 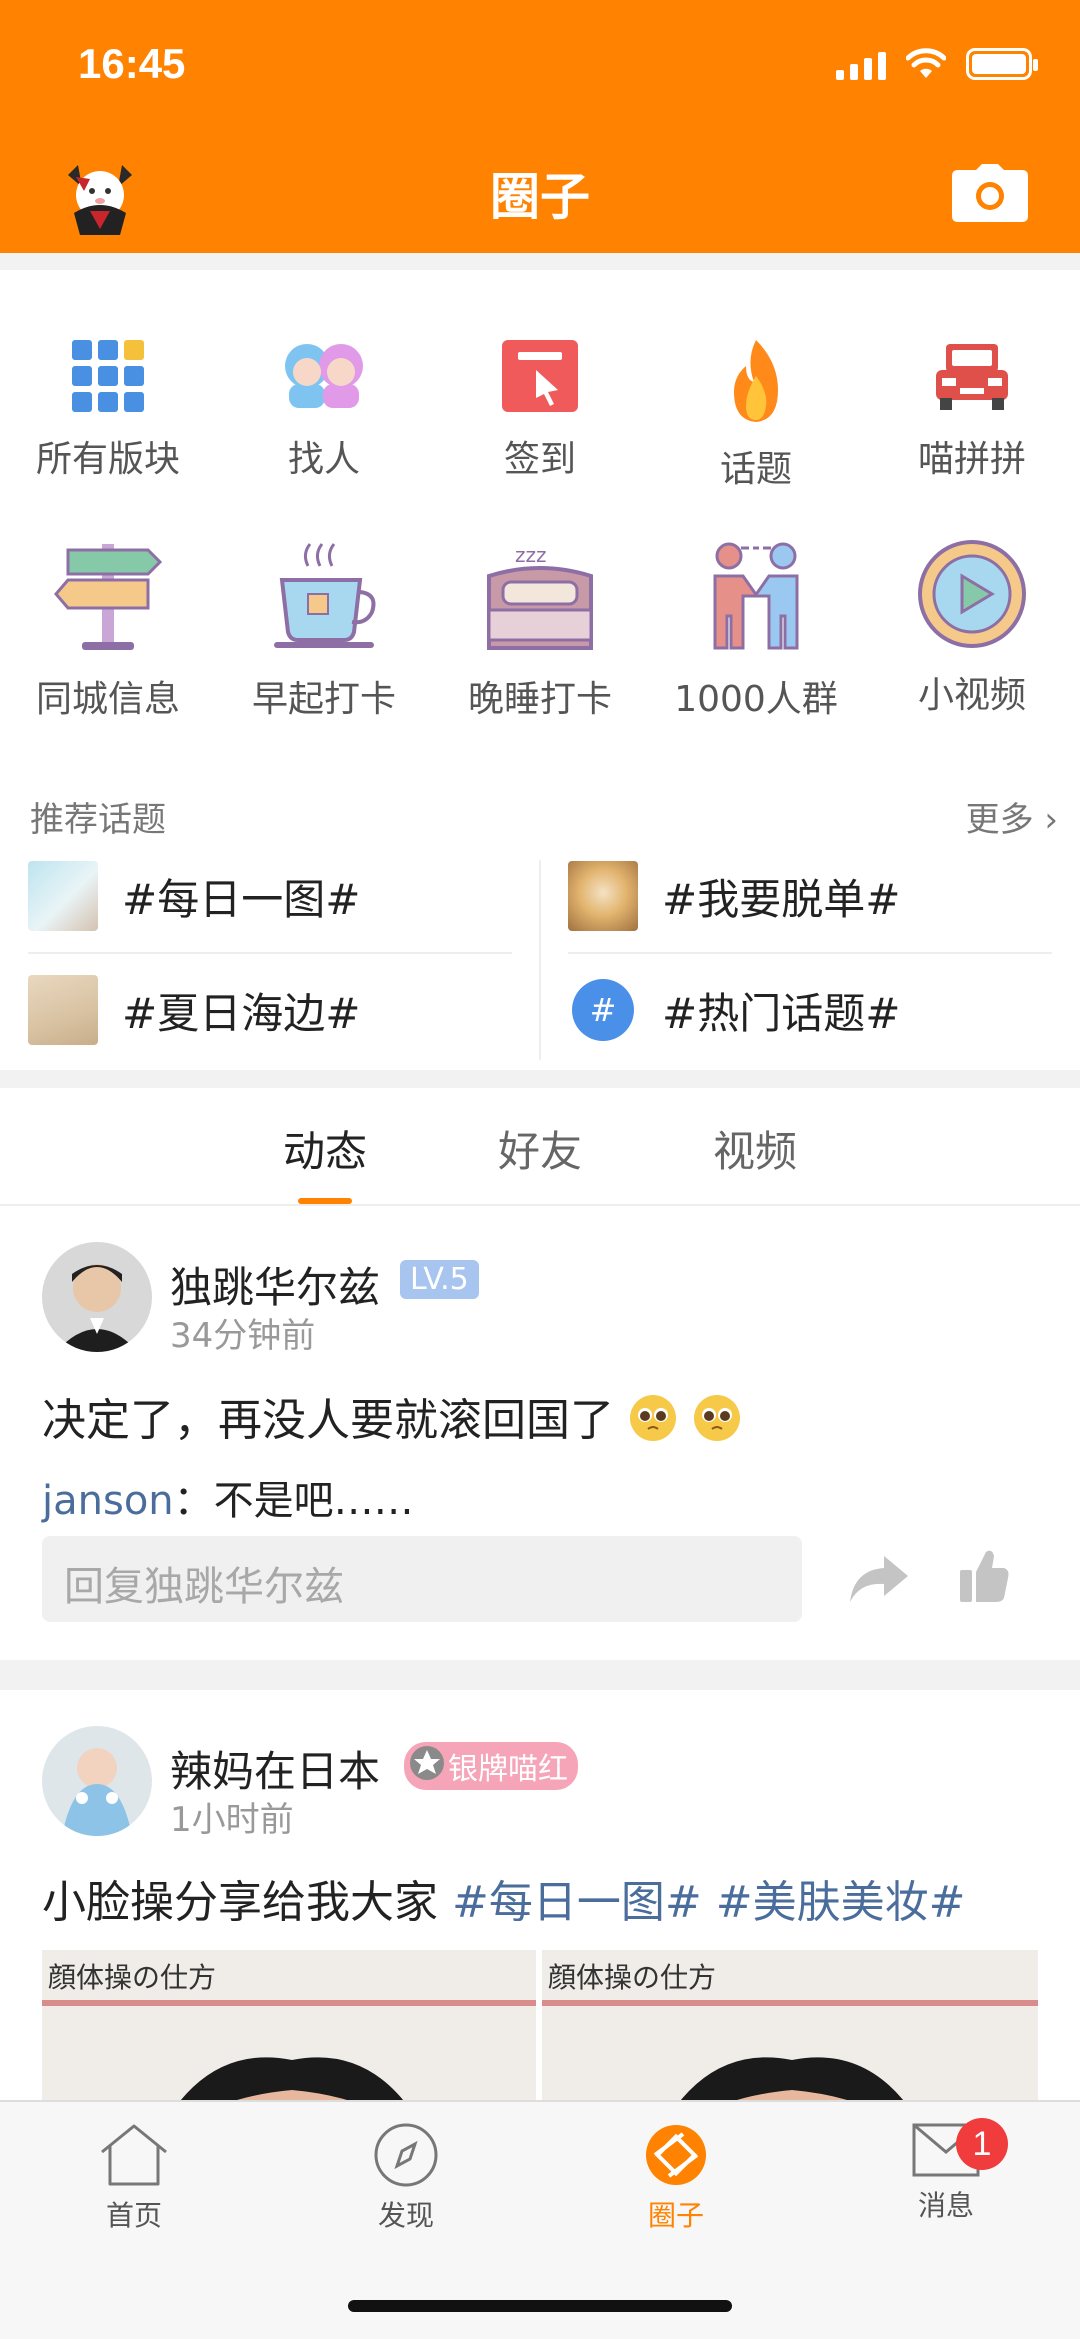 I want to click on topic-tag: #热门话题#, so click(x=781, y=1013).